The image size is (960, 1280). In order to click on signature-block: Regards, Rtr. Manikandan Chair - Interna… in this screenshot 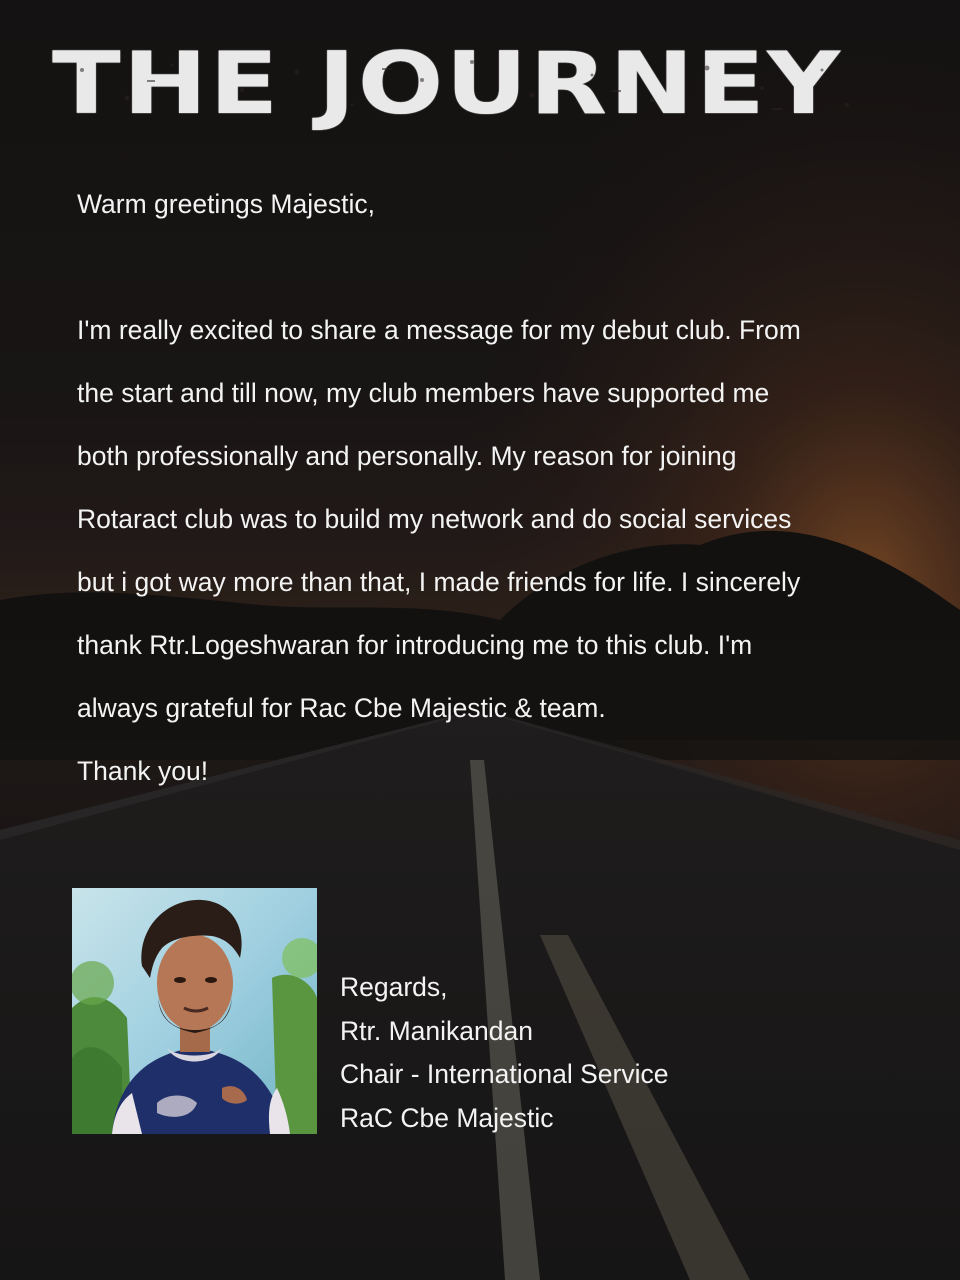, I will do `click(504, 1053)`.